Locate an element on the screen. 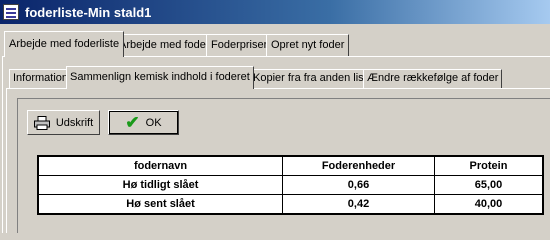 The image size is (550, 240). print-button-label: Udskrift is located at coordinates (74, 122).